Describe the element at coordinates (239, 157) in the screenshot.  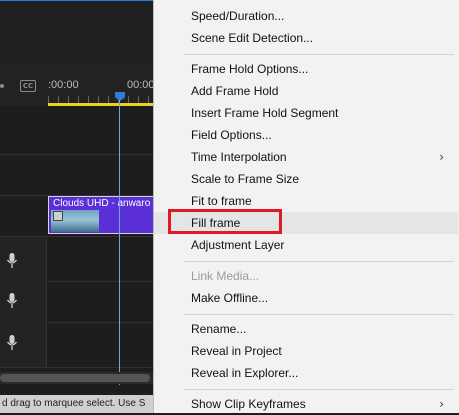
I see `menu-item-label: Time Interpolation` at that location.